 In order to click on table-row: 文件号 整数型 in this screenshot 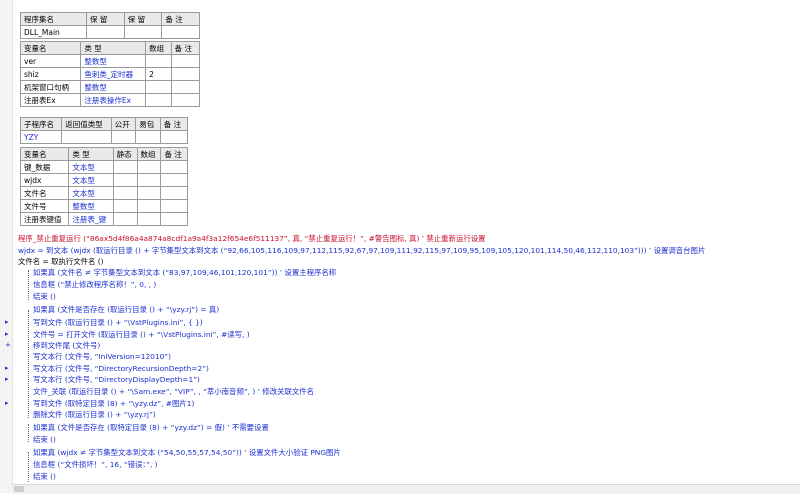, I will do `click(103, 206)`.